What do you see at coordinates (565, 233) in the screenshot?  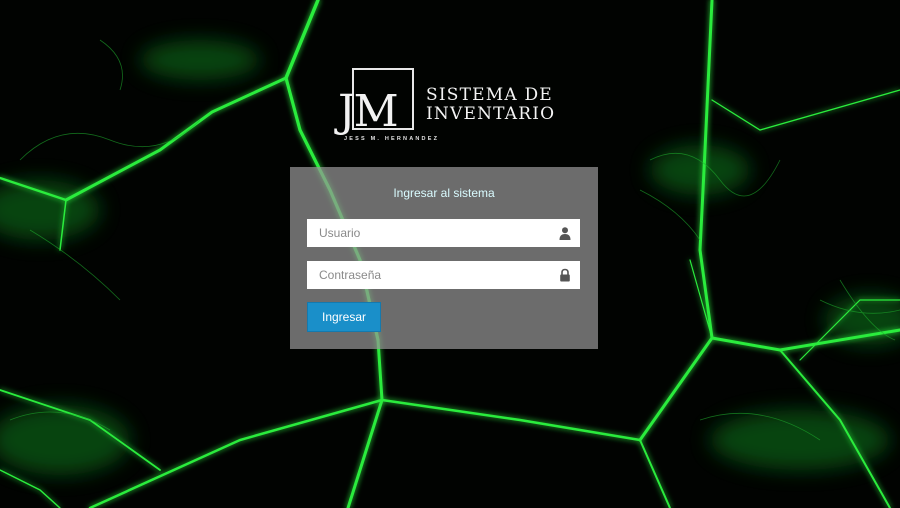 I see `user-icon` at bounding box center [565, 233].